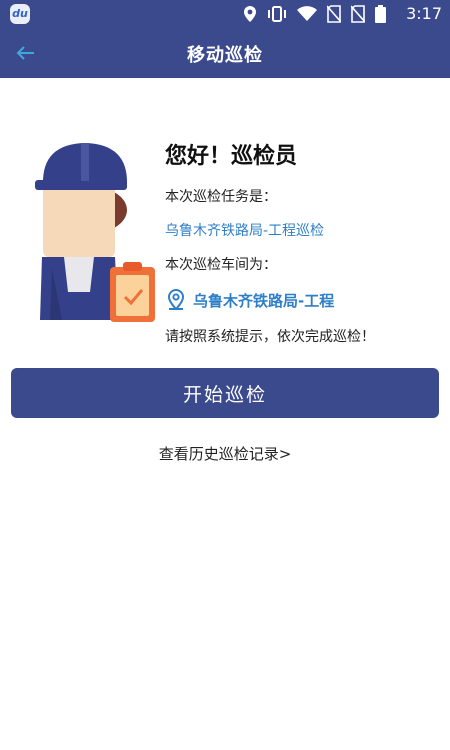 This screenshot has width=450, height=750. I want to click on clipboard-check-icon, so click(132, 292).